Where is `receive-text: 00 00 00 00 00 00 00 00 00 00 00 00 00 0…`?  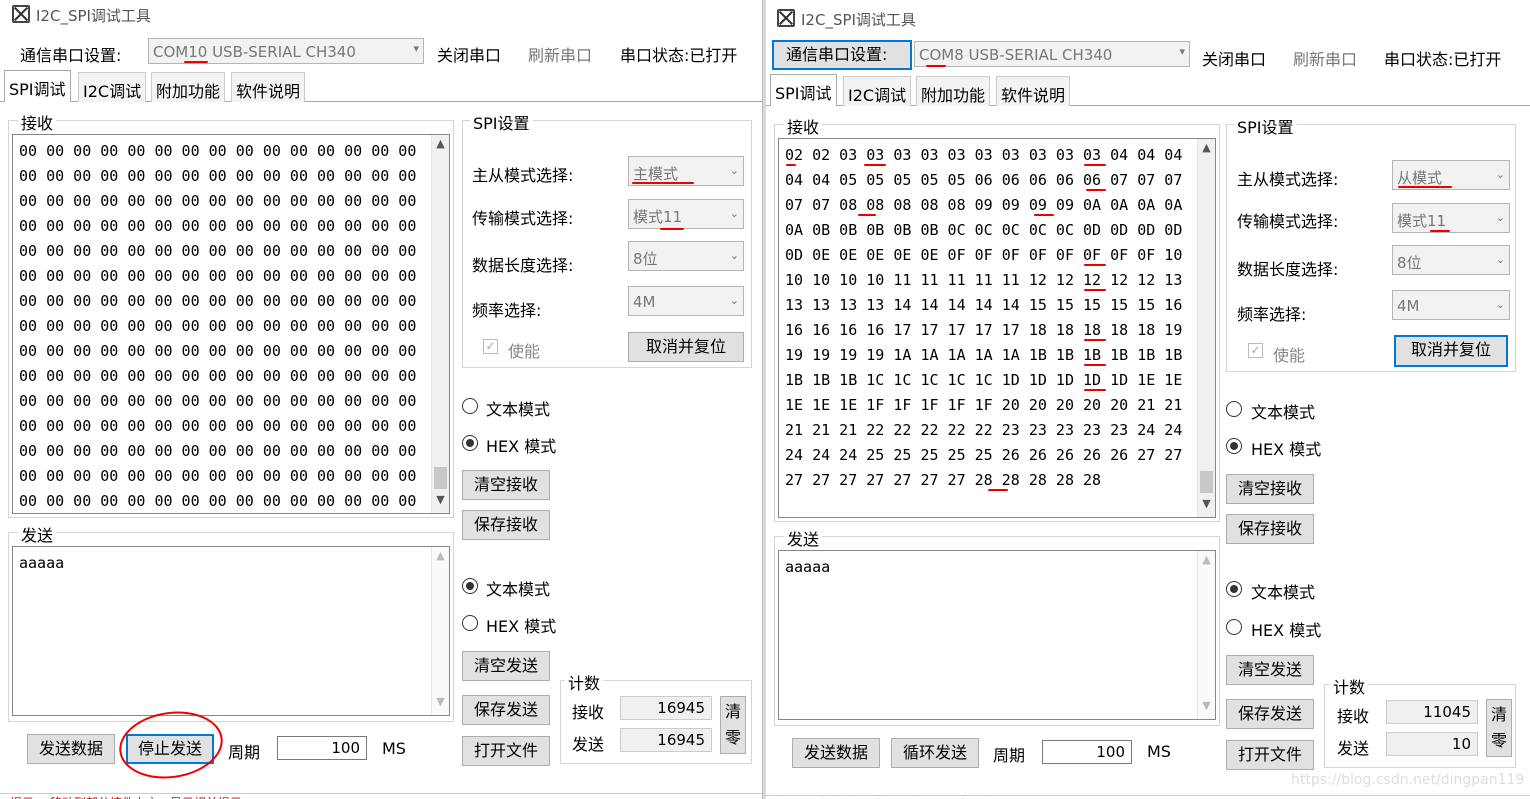
receive-text: 00 00 00 00 00 00 00 00 00 00 00 00 00 0… is located at coordinates (218, 326).